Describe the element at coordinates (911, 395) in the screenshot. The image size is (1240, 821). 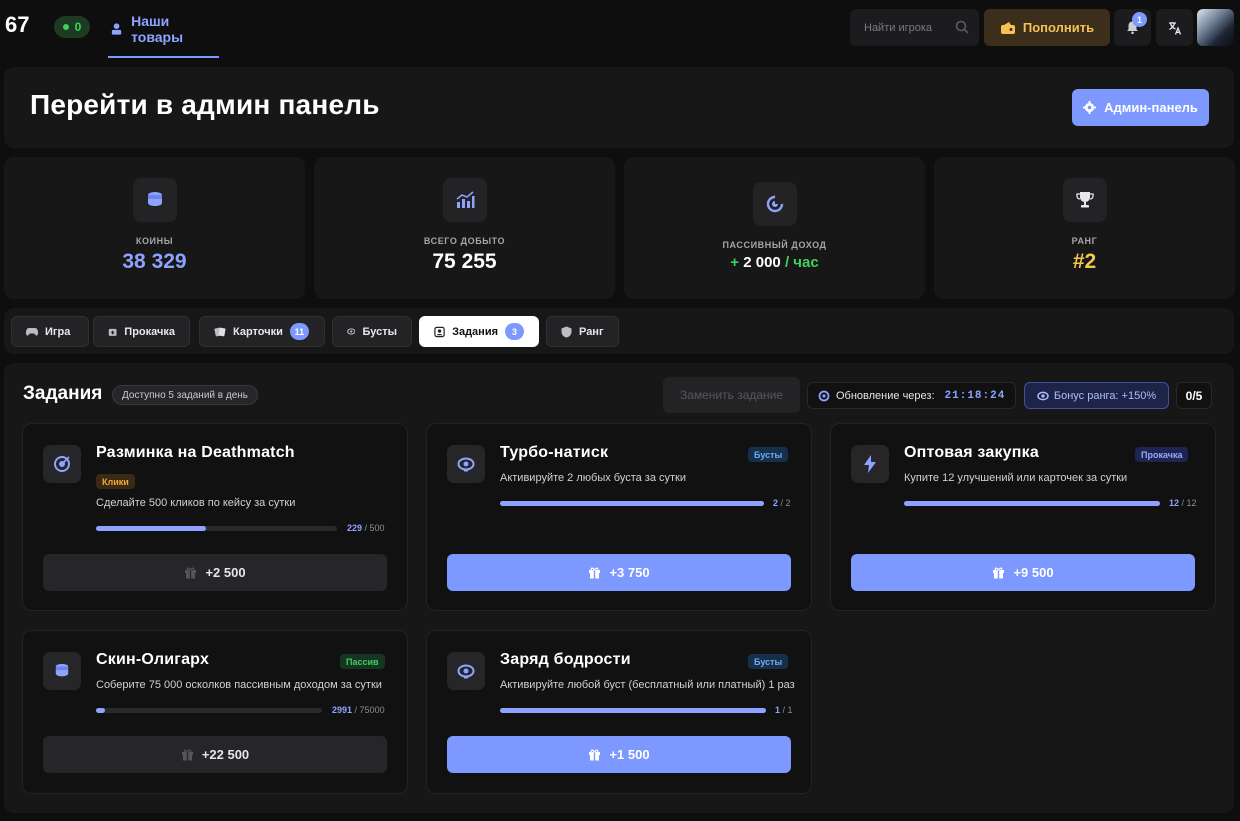
I see `refresh-timer: Обновление через: 21:18:24` at that location.